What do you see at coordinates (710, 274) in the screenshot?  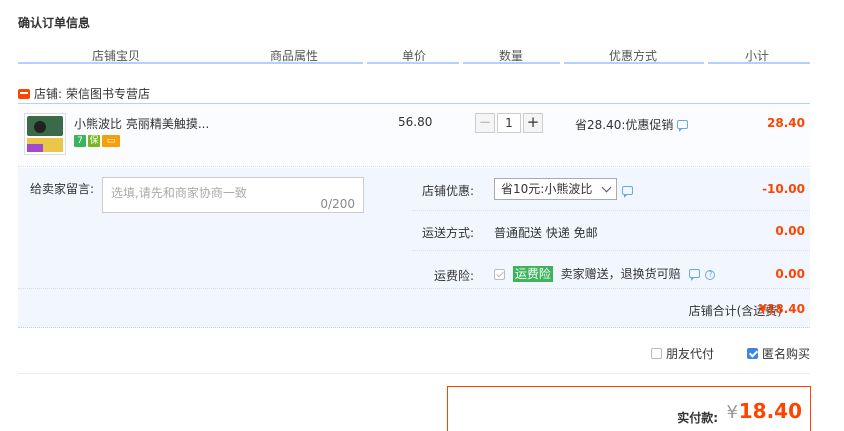 I see `help-icon: ?` at bounding box center [710, 274].